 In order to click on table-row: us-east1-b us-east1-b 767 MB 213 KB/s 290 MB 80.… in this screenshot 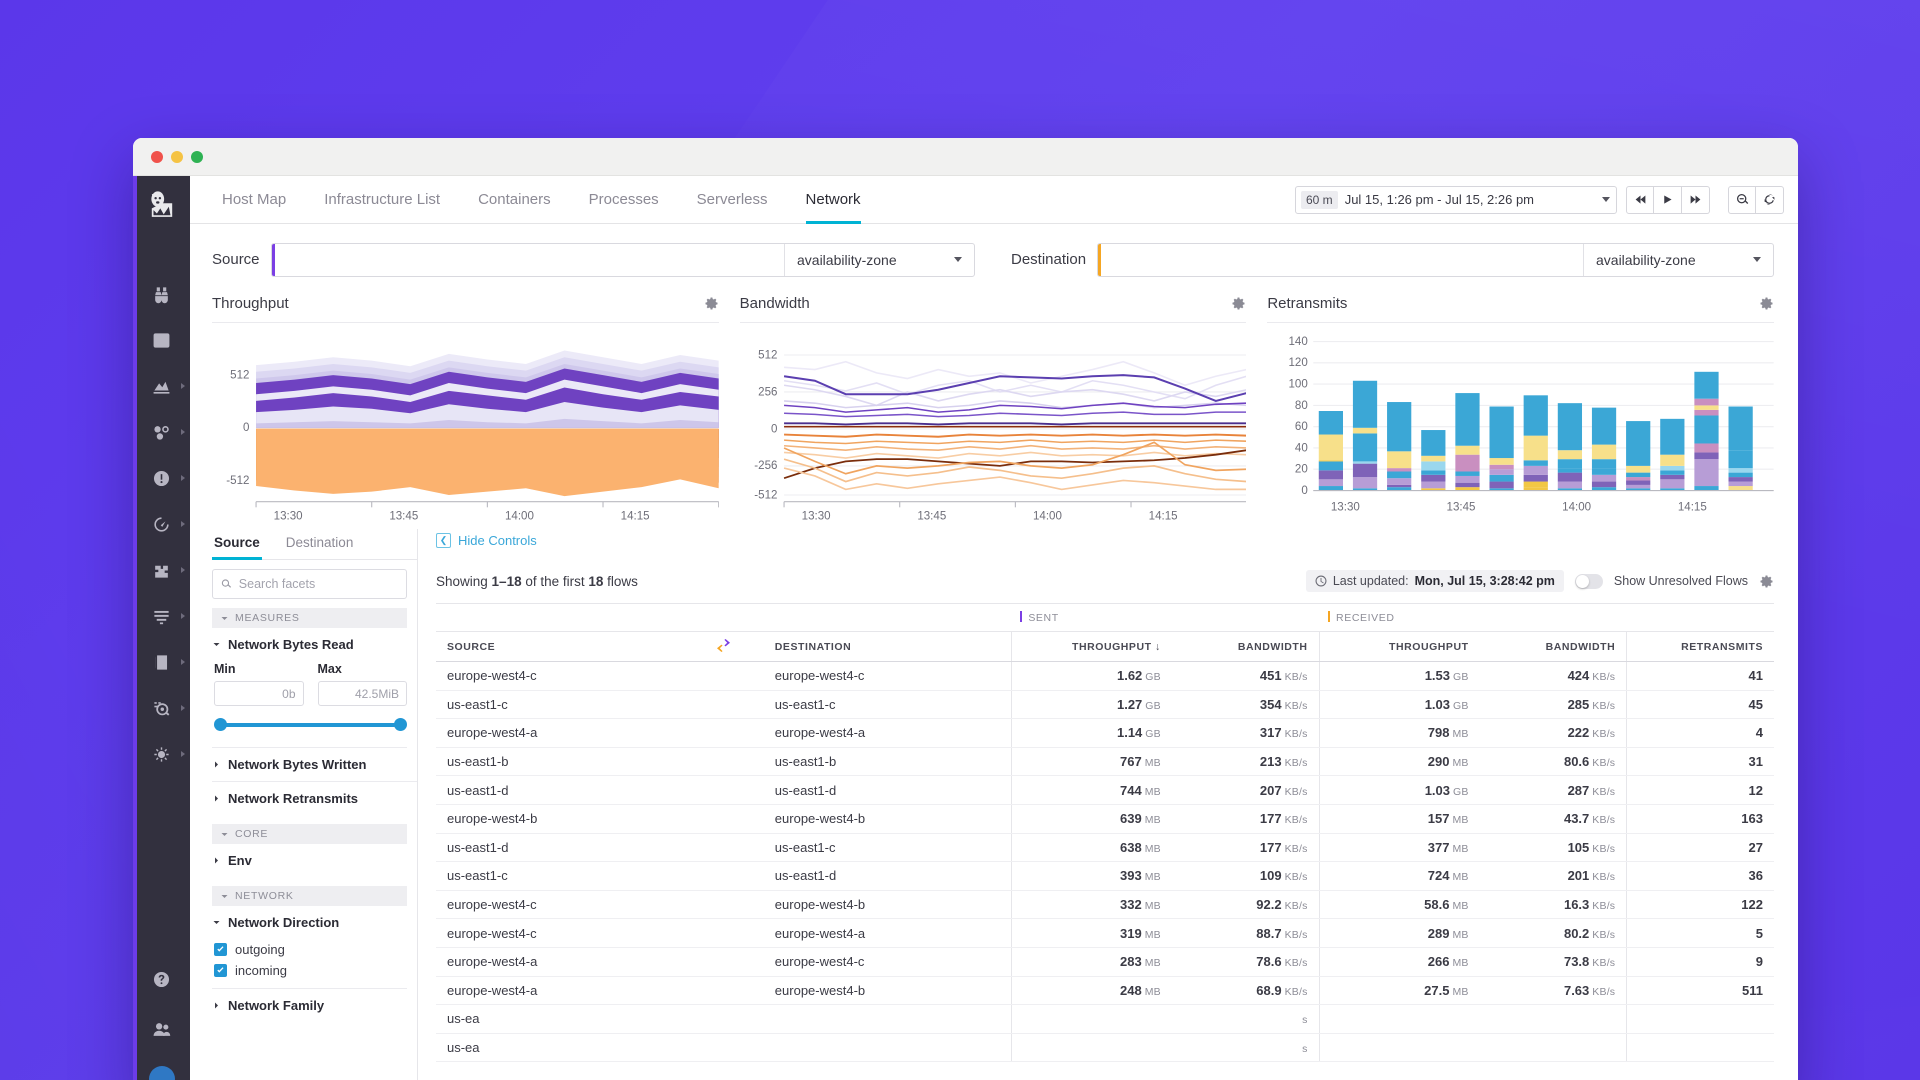, I will do `click(1105, 762)`.